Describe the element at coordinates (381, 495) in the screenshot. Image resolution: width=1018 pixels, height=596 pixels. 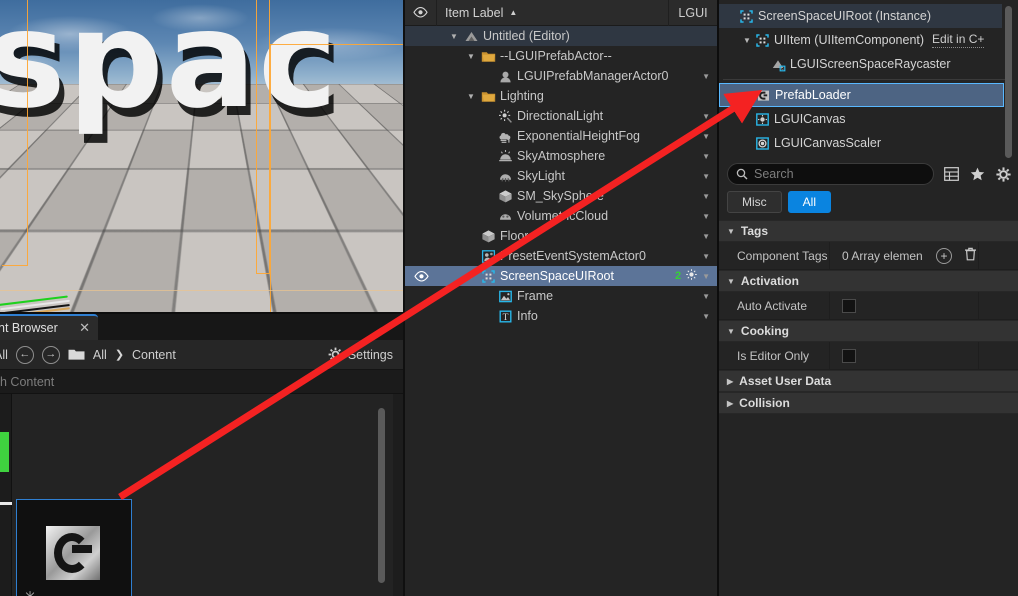
I see `asset-grid-scrollbar` at that location.